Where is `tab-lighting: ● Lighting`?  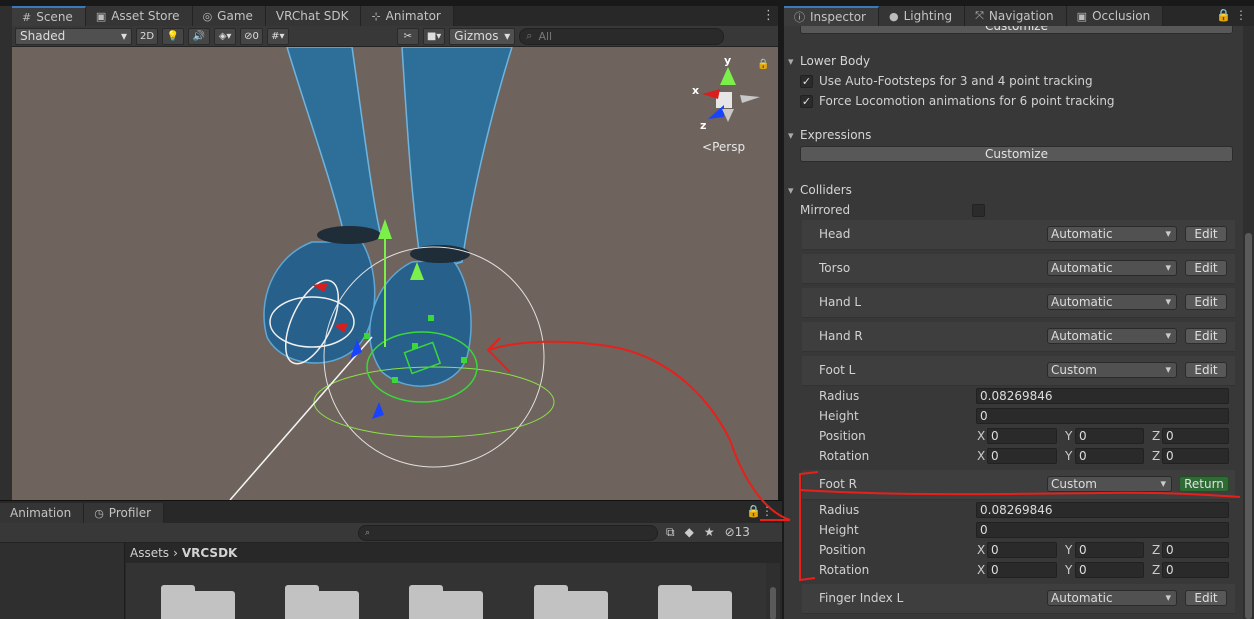 tab-lighting: ● Lighting is located at coordinates (922, 16).